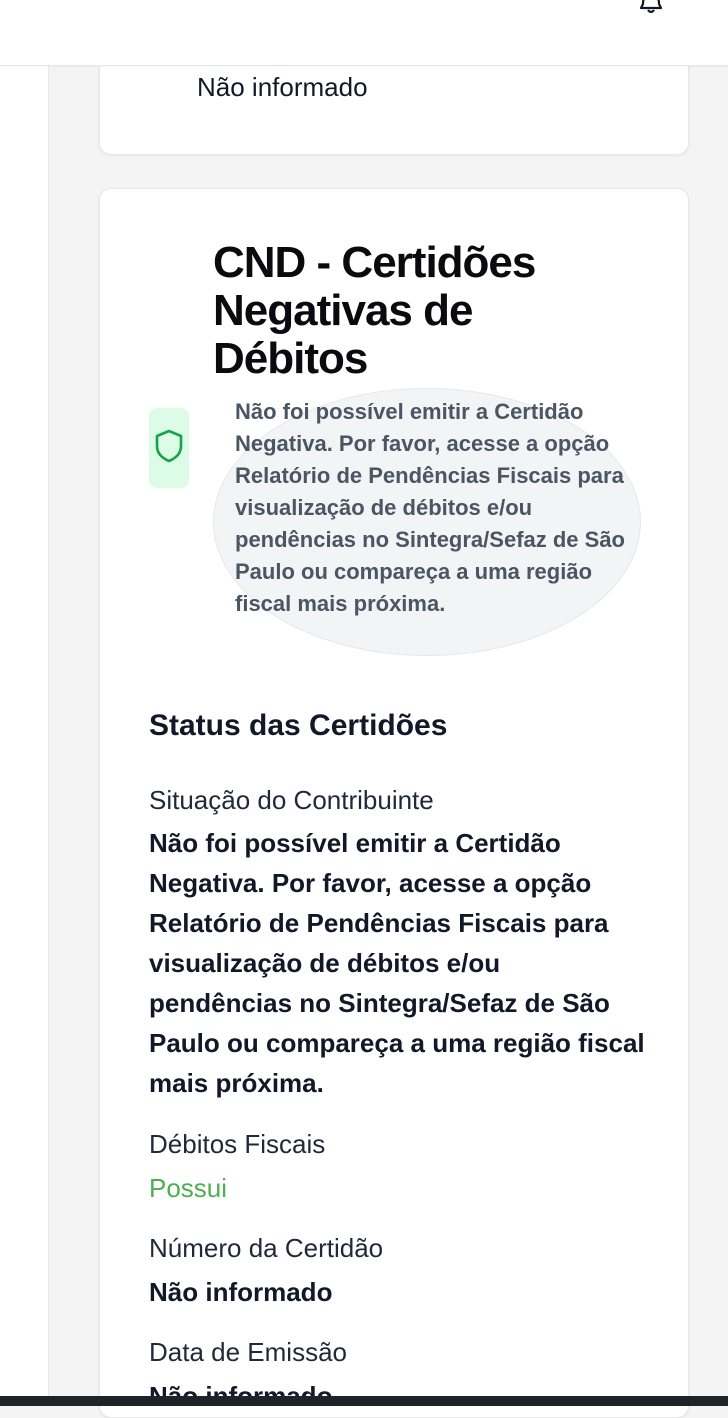 This screenshot has width=728, height=1418. I want to click on previous-field-value: Não informado, so click(282, 87).